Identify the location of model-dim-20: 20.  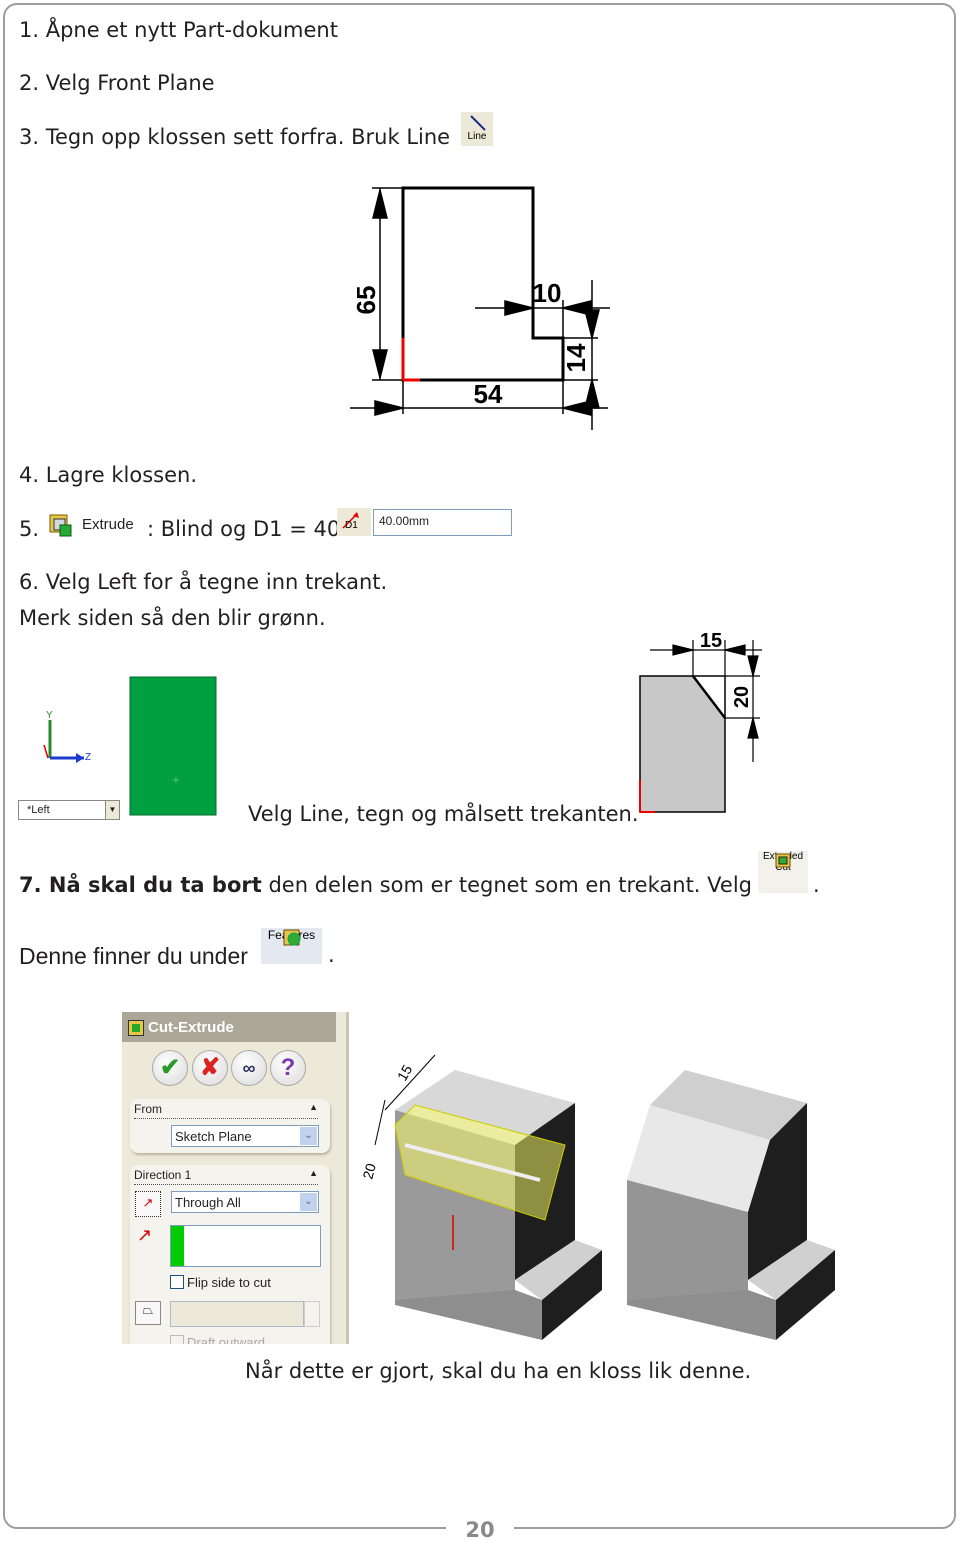
(369, 1170).